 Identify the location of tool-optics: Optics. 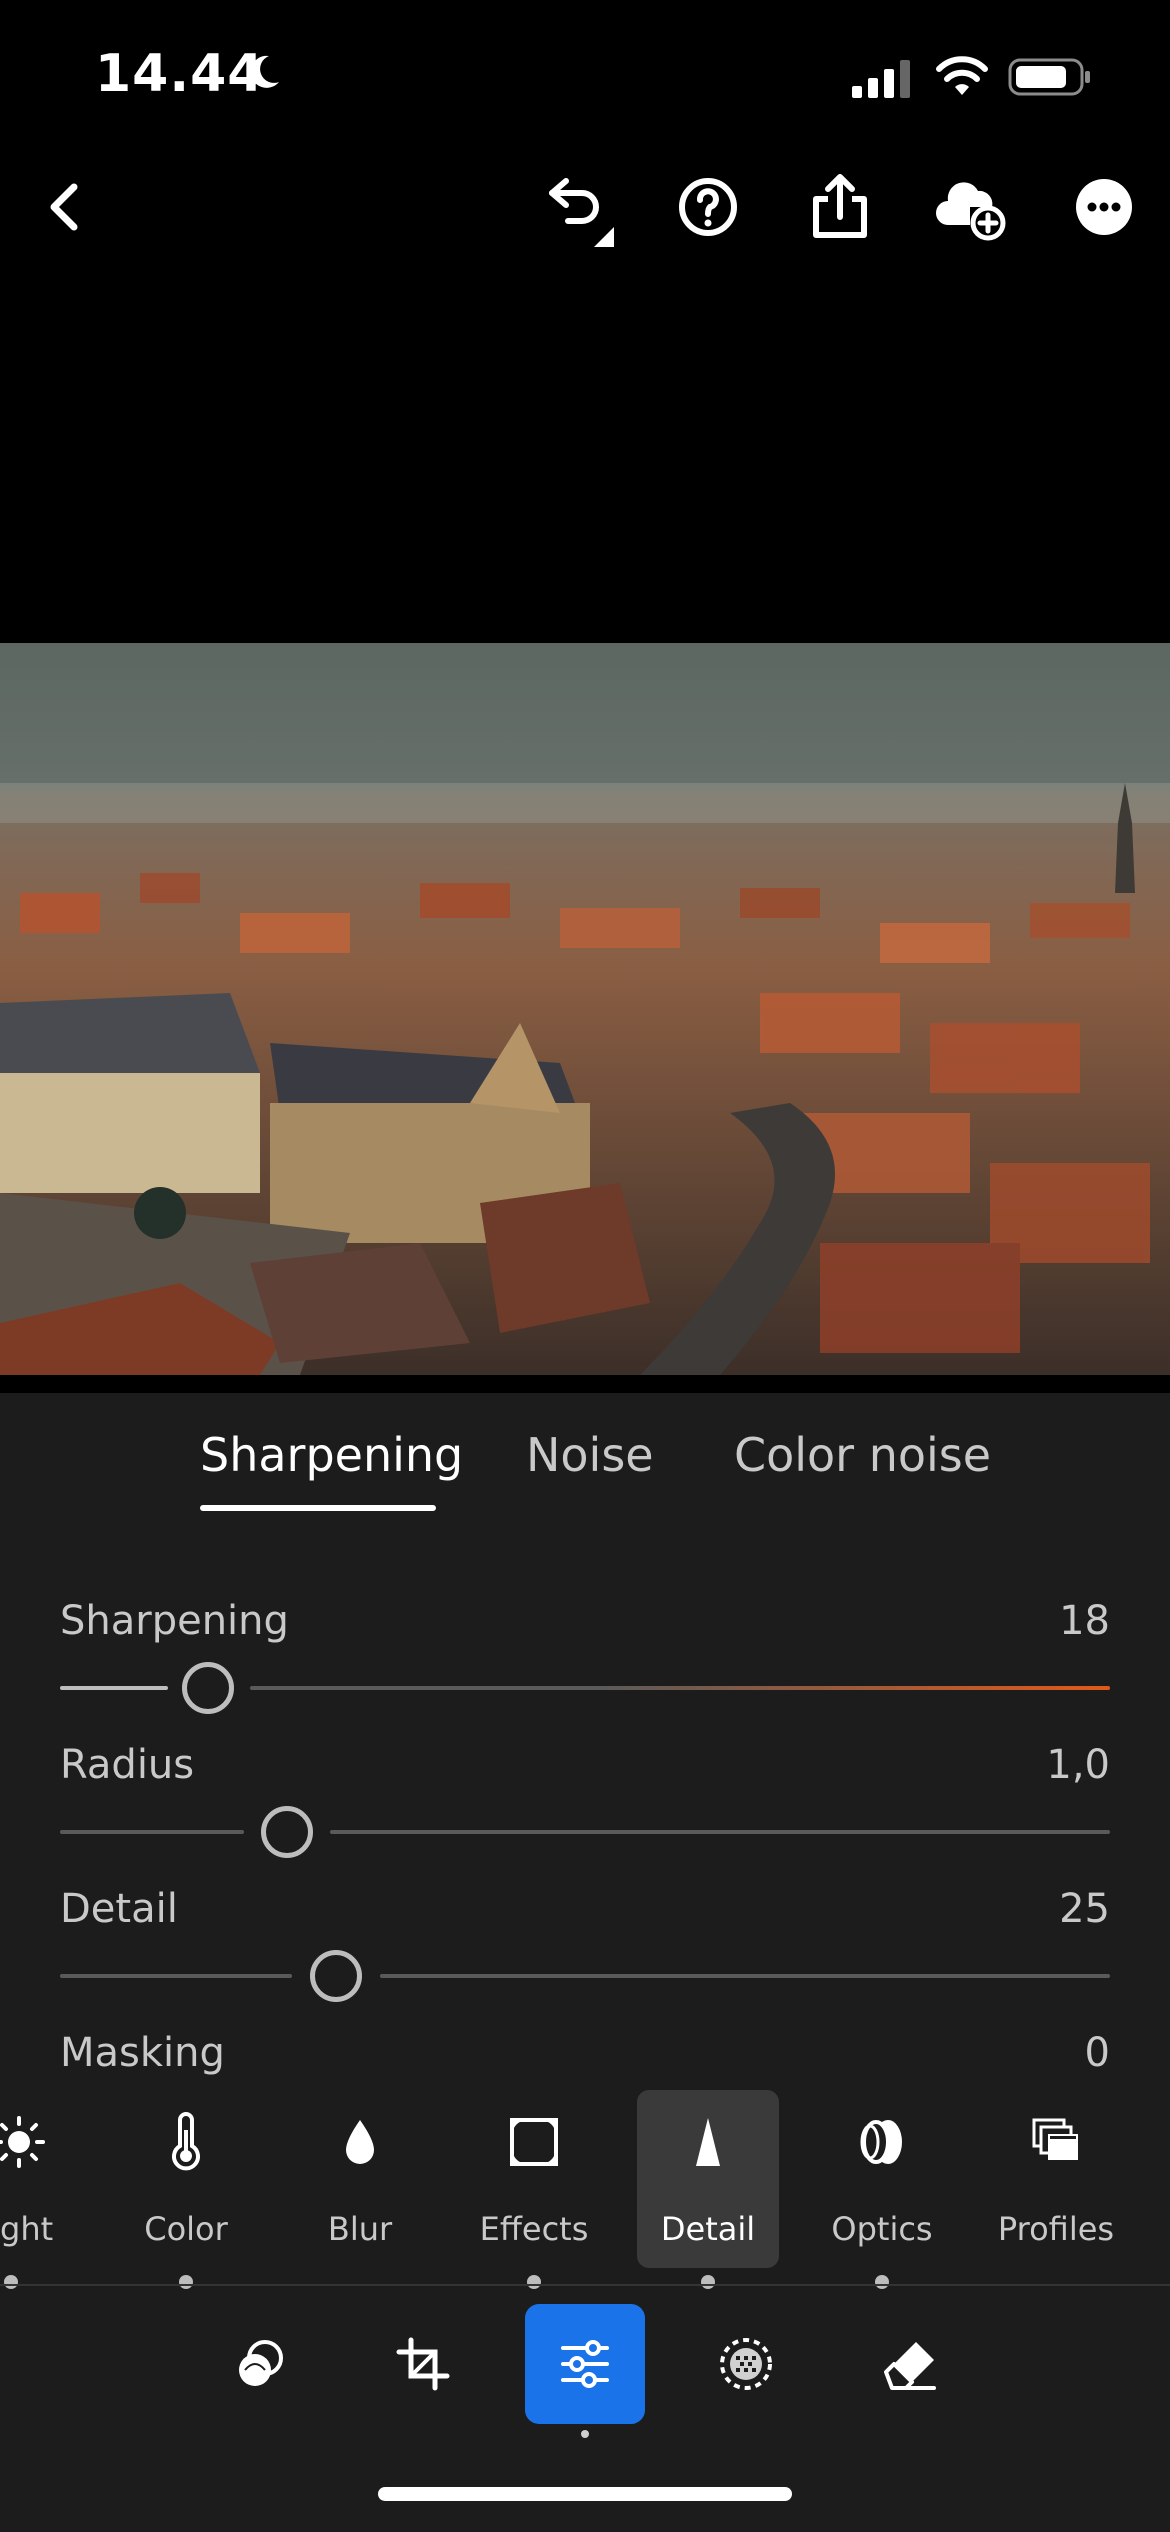
(882, 2179).